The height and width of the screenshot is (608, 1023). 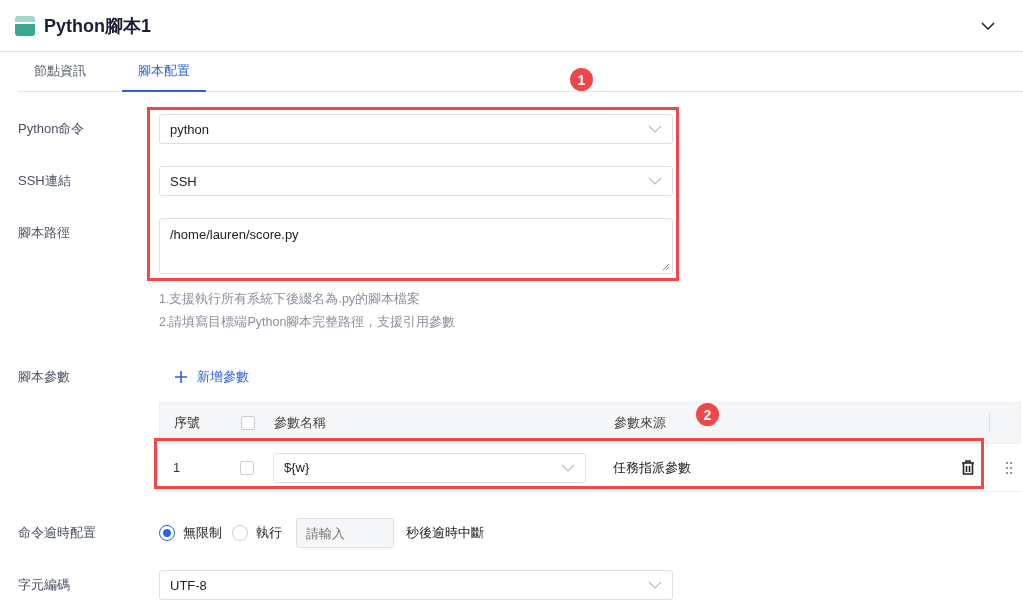 I want to click on column-header: 參數名稱, so click(x=300, y=423).